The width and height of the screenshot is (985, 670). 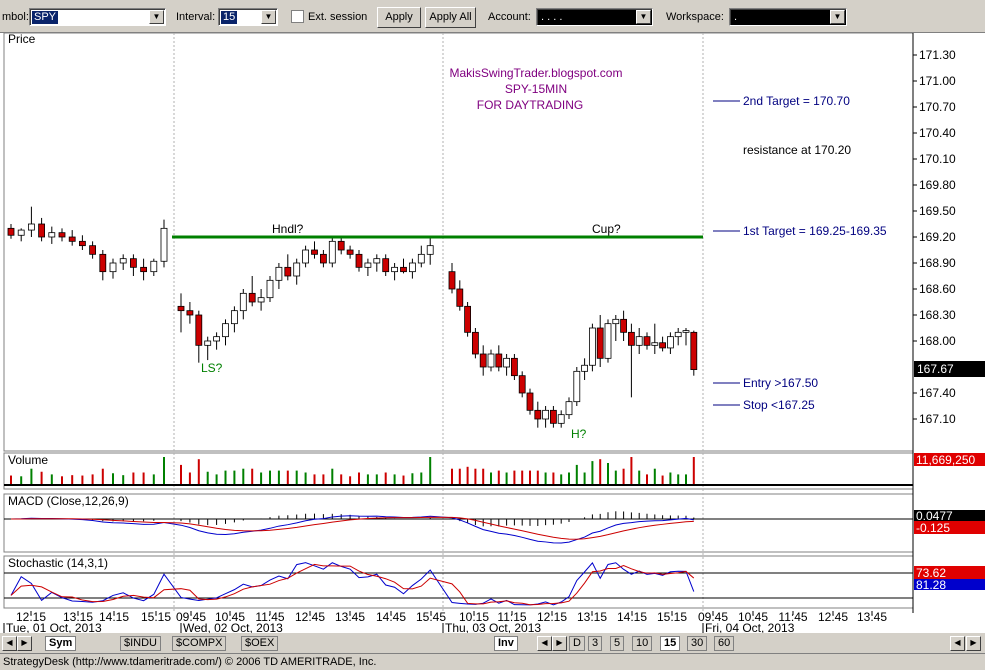 What do you see at coordinates (779, 405) in the screenshot?
I see `stop-label: Stop <167.25` at bounding box center [779, 405].